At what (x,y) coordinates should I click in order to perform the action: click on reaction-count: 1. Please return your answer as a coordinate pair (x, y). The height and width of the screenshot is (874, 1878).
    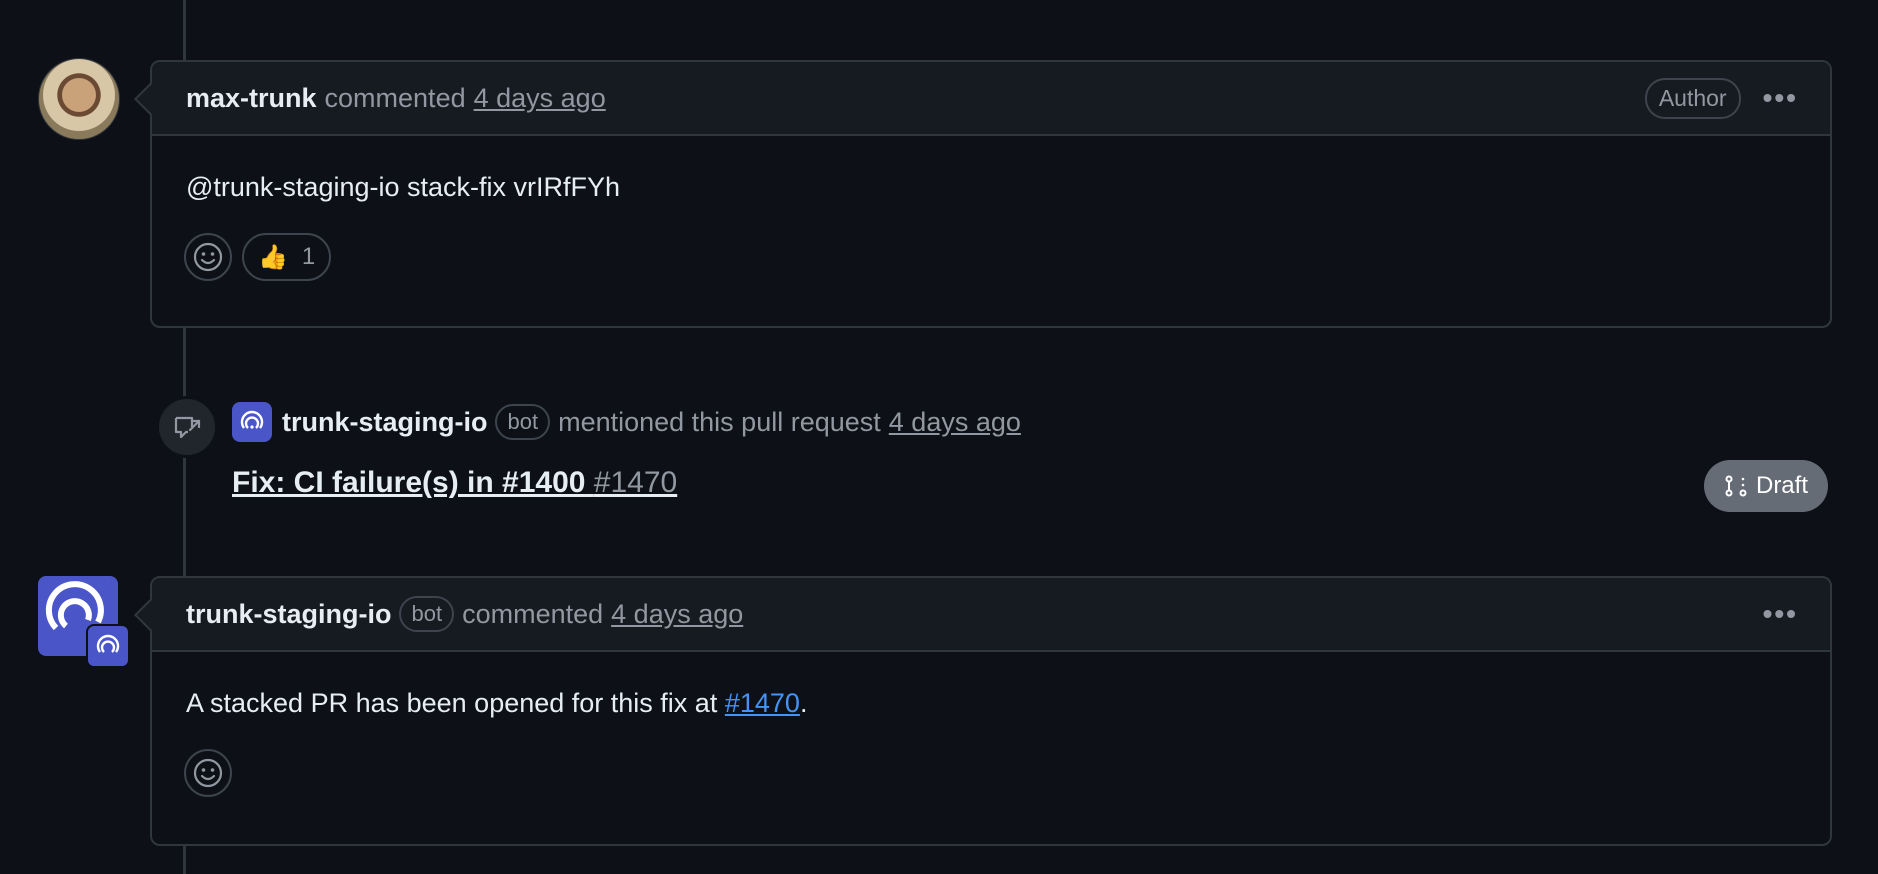
    Looking at the image, I should click on (308, 256).